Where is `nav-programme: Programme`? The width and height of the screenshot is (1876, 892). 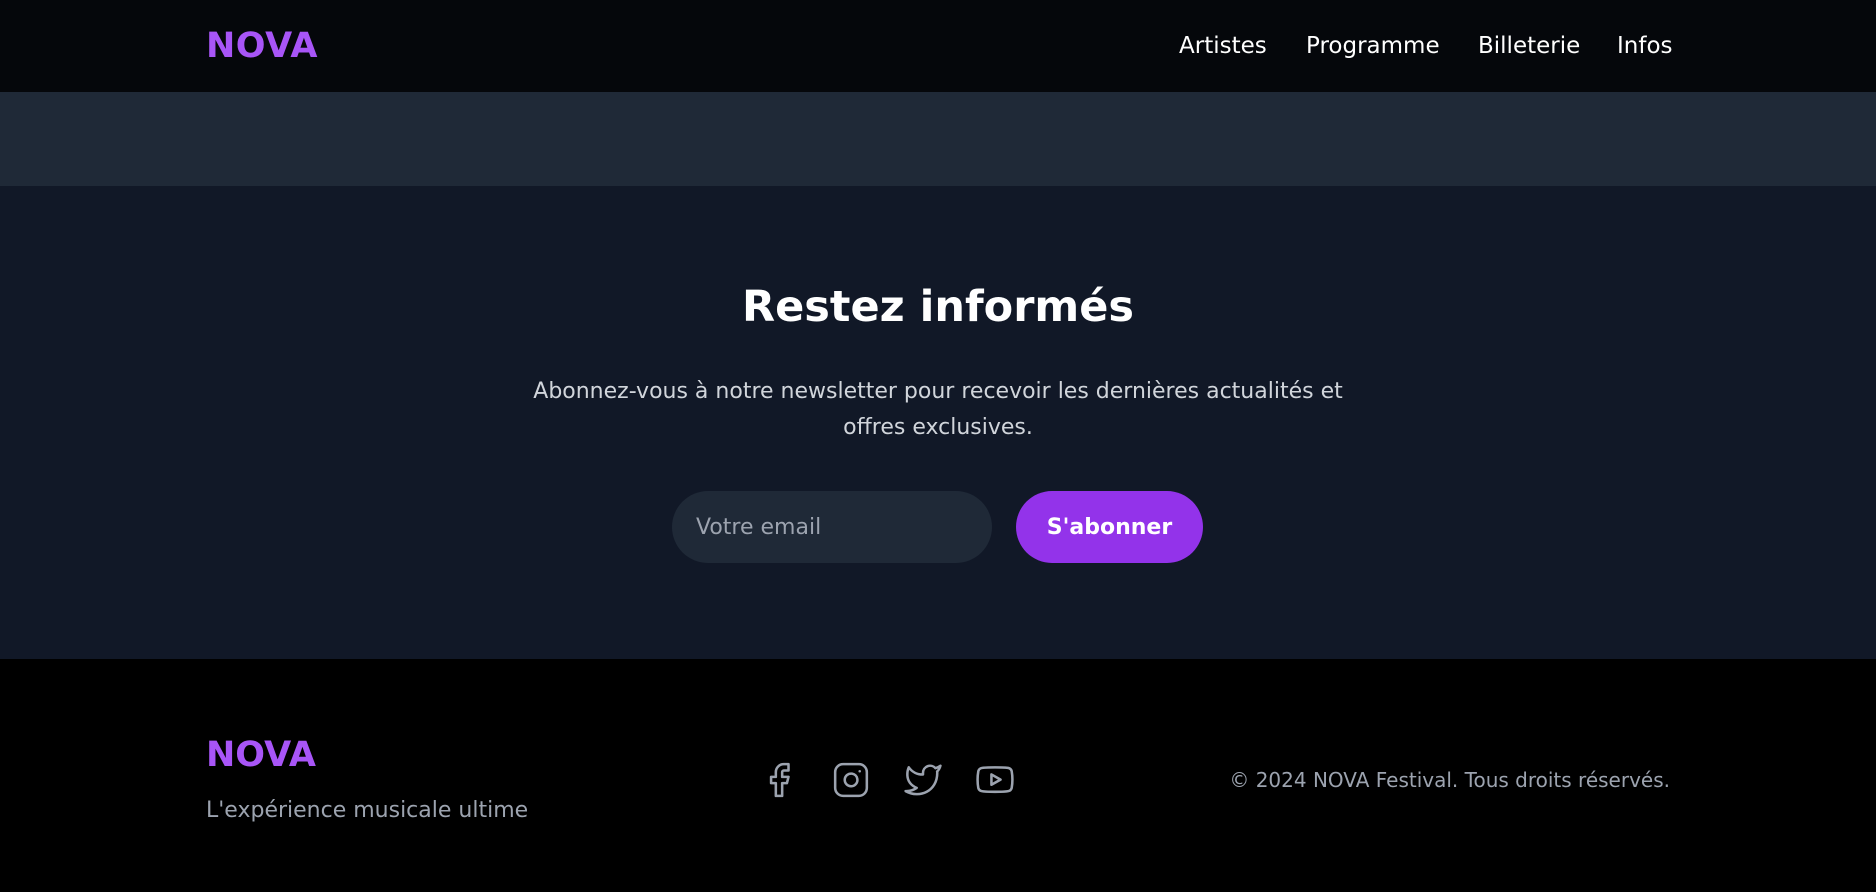
nav-programme: Programme is located at coordinates (1373, 46).